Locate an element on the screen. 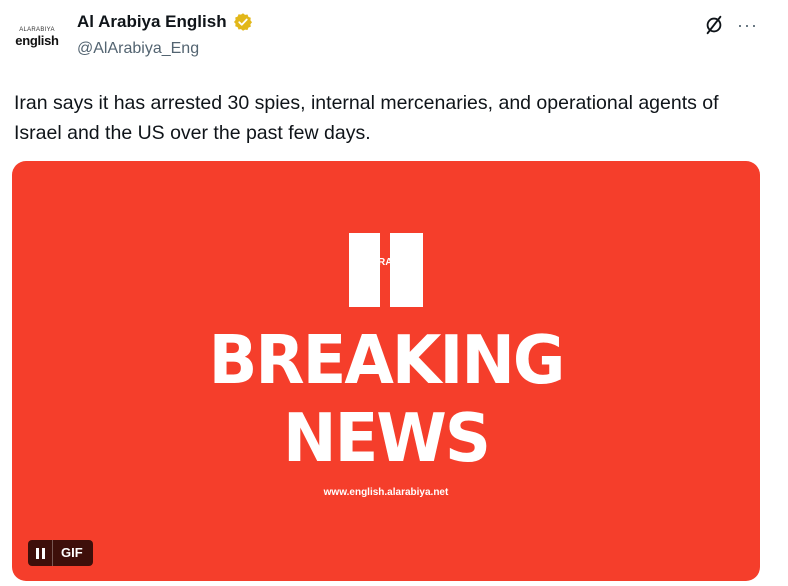 The width and height of the screenshot is (788, 586). logo-letters: RA is located at coordinates (385, 262).